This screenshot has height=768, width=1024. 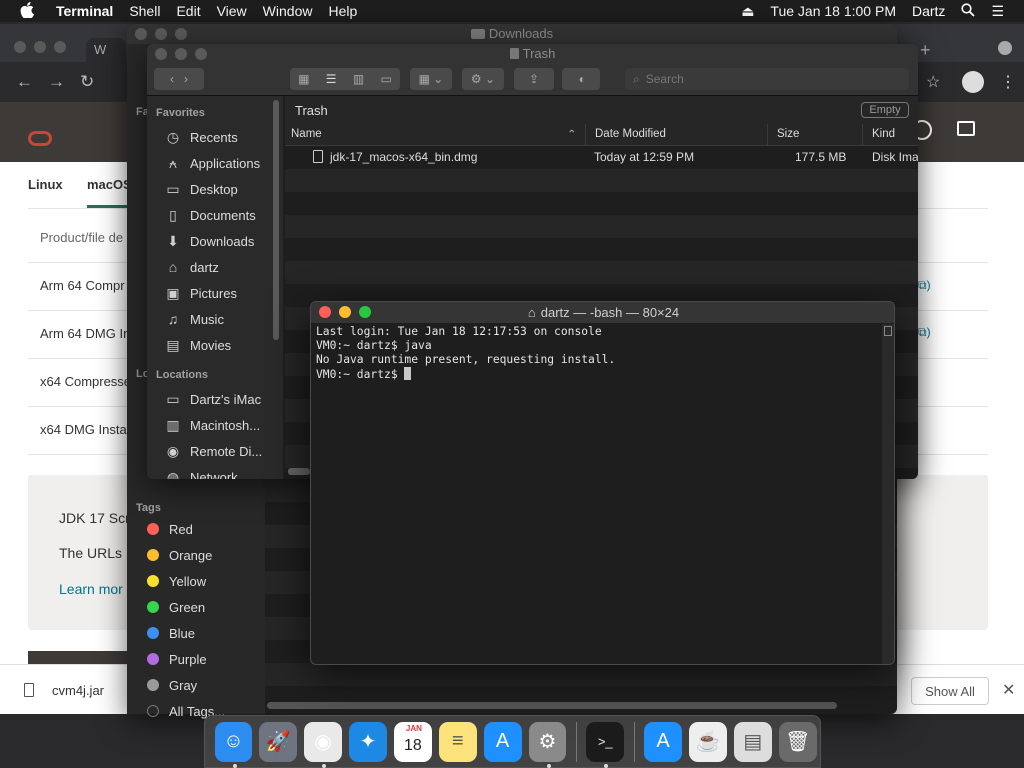 What do you see at coordinates (196, 685) in the screenshot?
I see `tag-gray: Gray` at bounding box center [196, 685].